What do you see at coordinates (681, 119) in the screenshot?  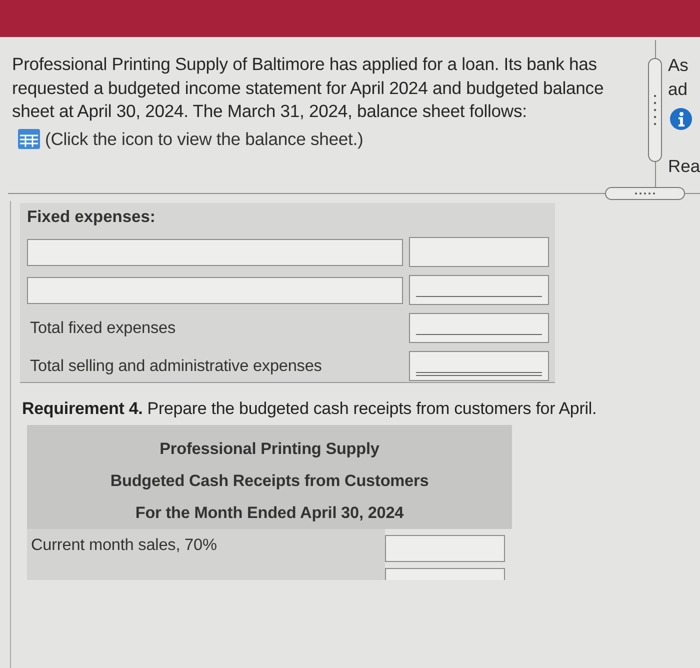 I see `info-icon` at bounding box center [681, 119].